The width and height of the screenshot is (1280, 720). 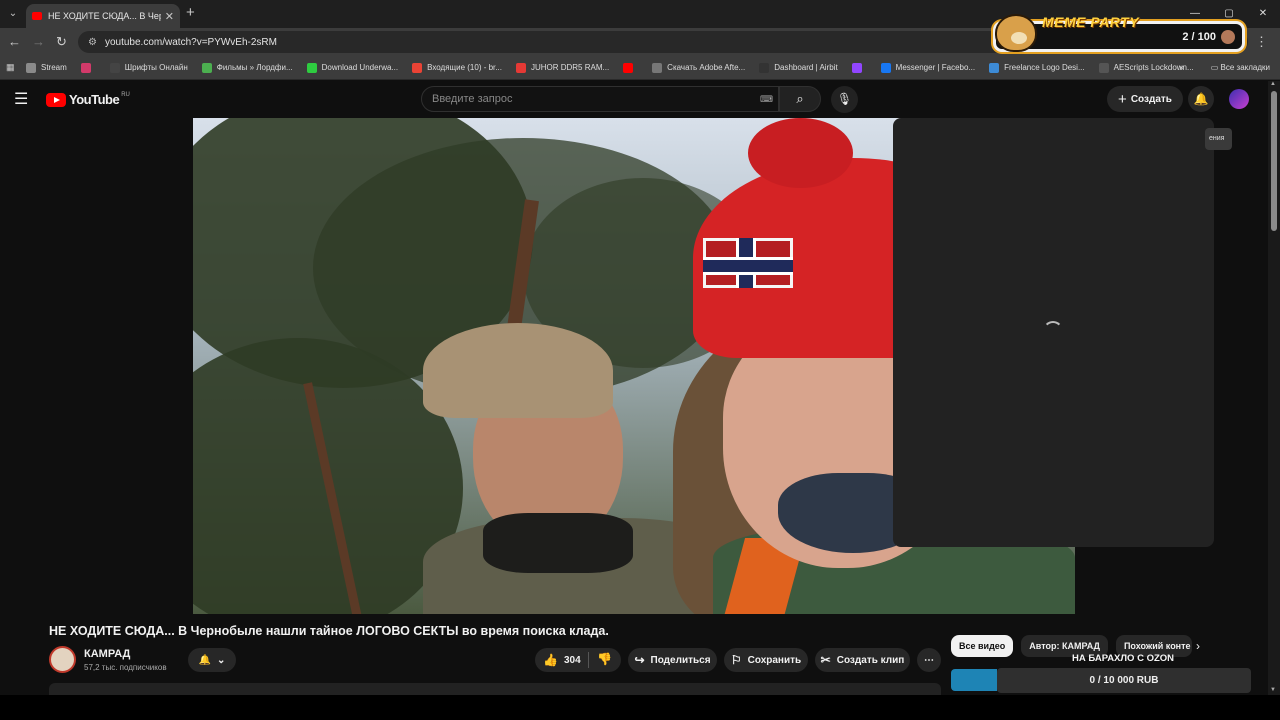 I want to click on youtube-icon, so click(x=628, y=67).